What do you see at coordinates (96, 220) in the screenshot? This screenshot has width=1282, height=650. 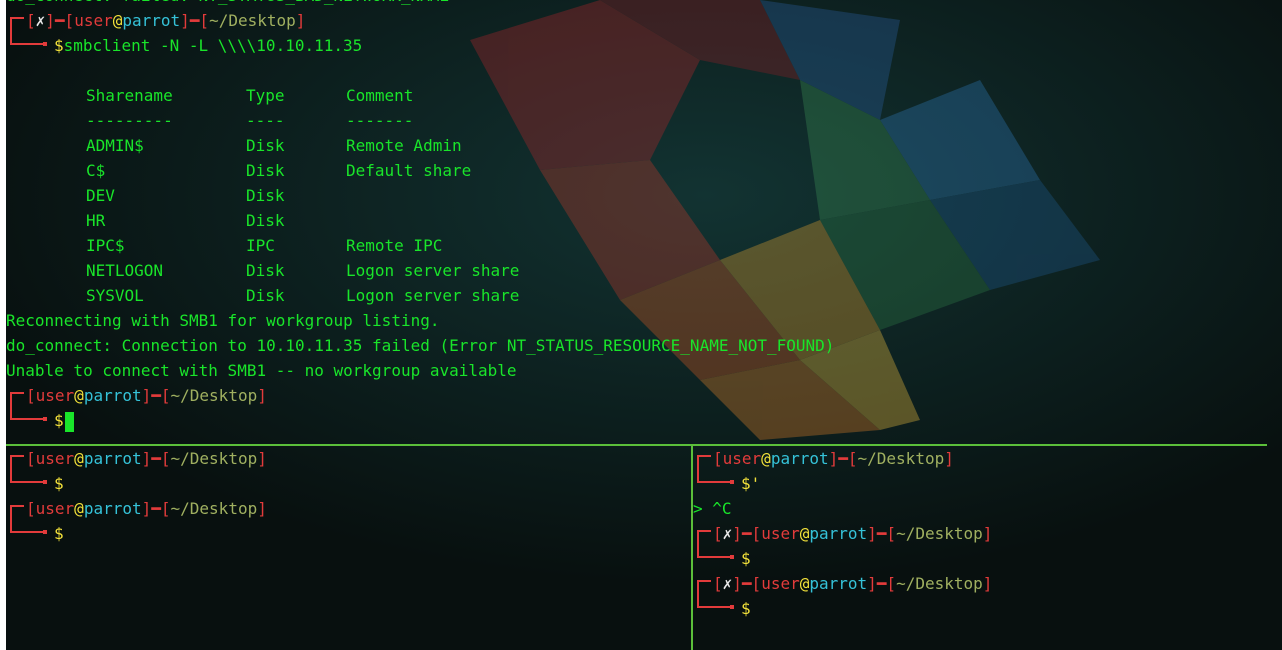 I see `share-name: HR` at bounding box center [96, 220].